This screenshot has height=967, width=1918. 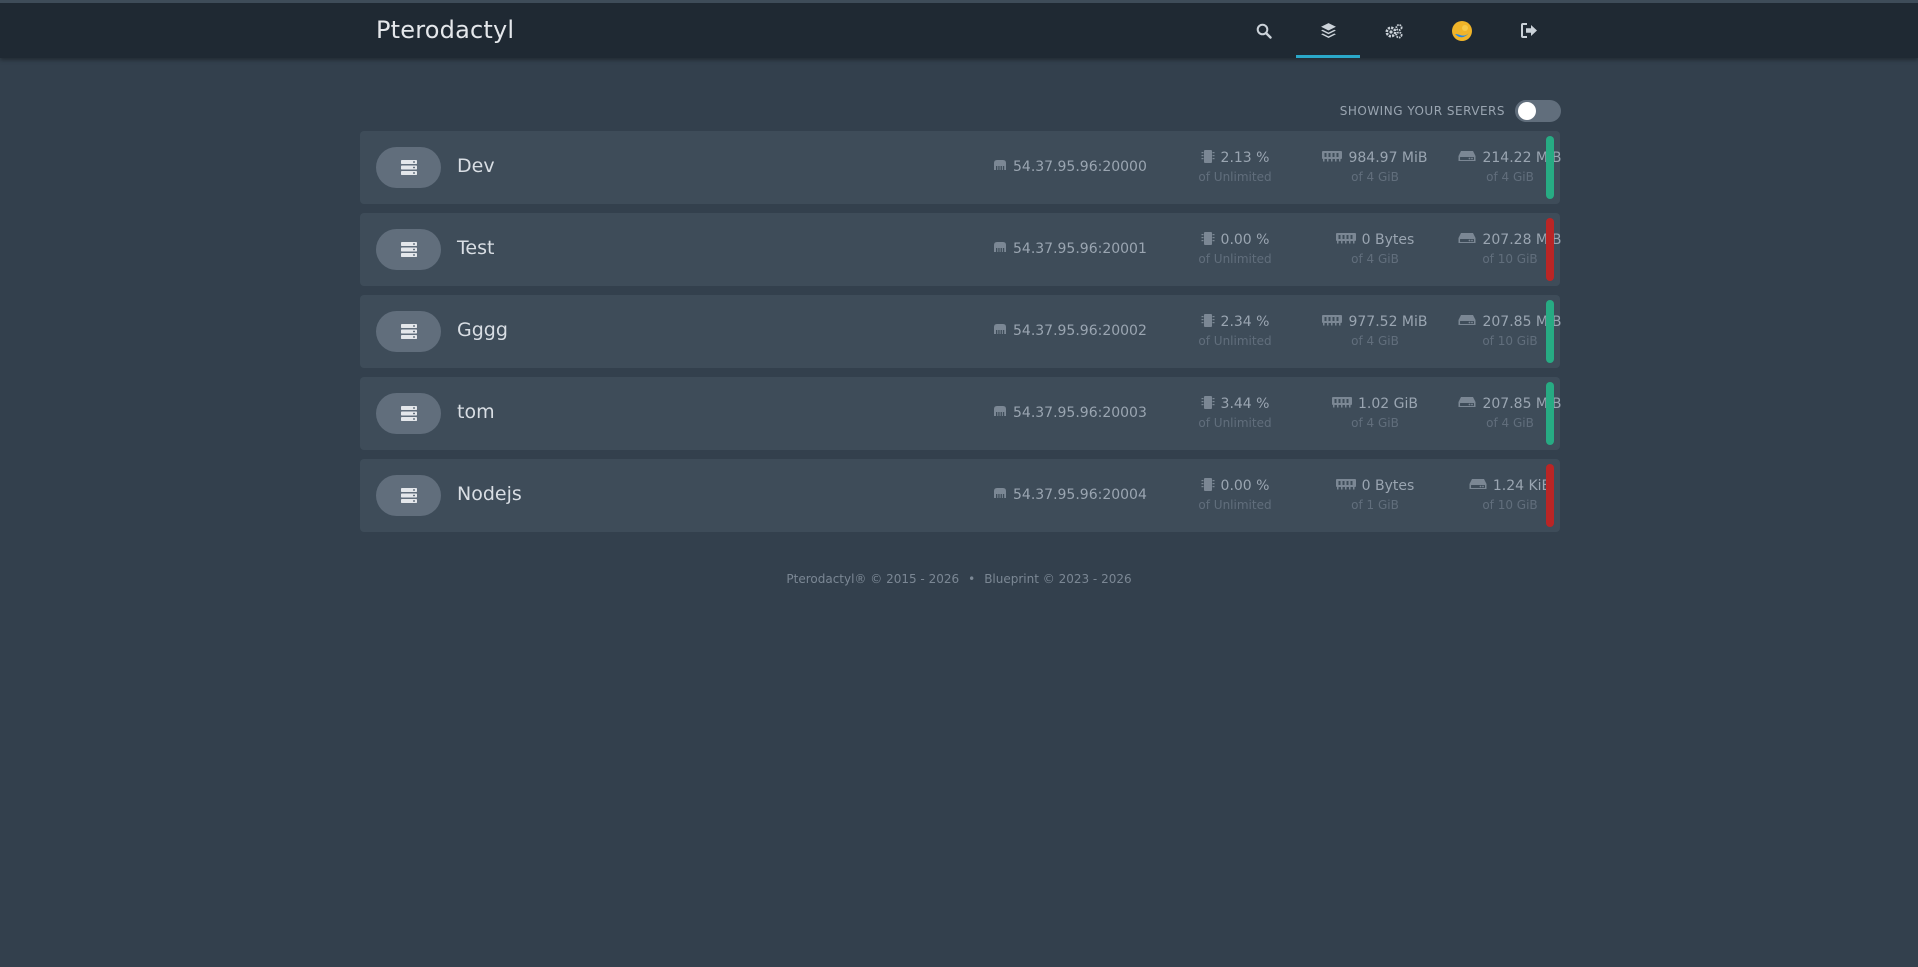 I want to click on server-address: 54.37.95.96:20000, so click(x=1070, y=166).